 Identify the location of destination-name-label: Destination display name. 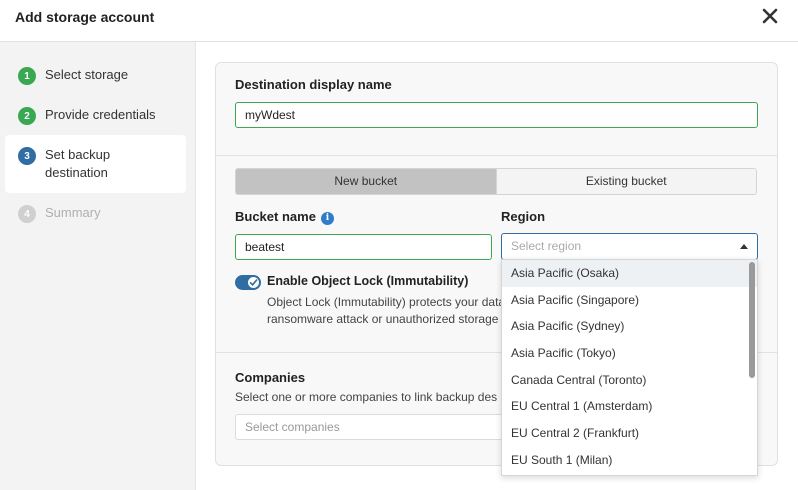
(313, 84).